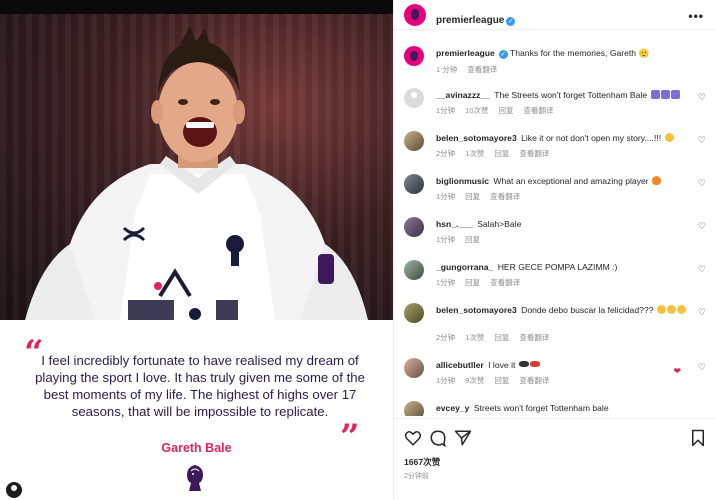  I want to click on comment-text: Streets won't forget Tottenham bale, so click(541, 408).